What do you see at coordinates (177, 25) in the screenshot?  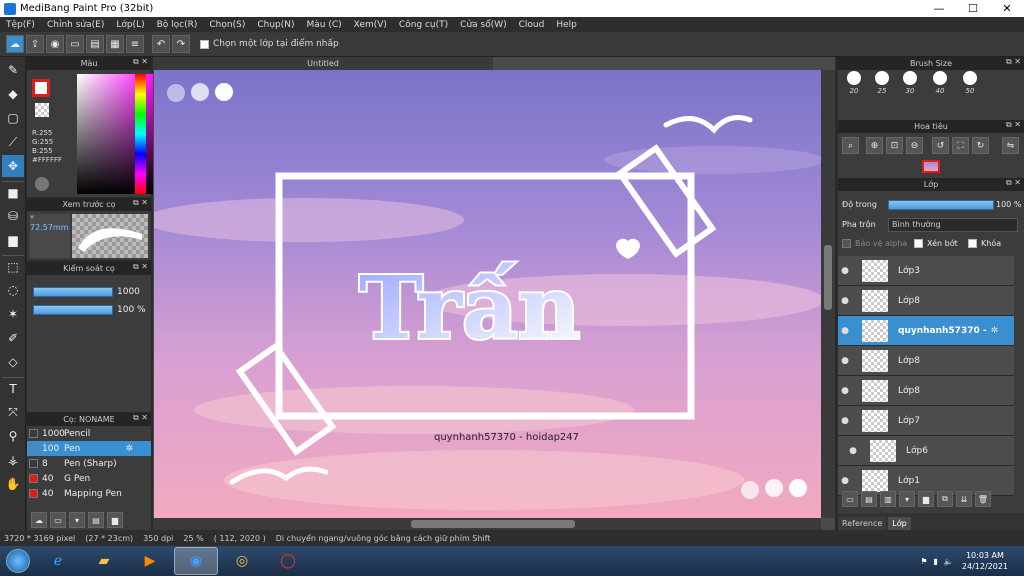 I see `menu-filter: Bộ lọc(R)` at bounding box center [177, 25].